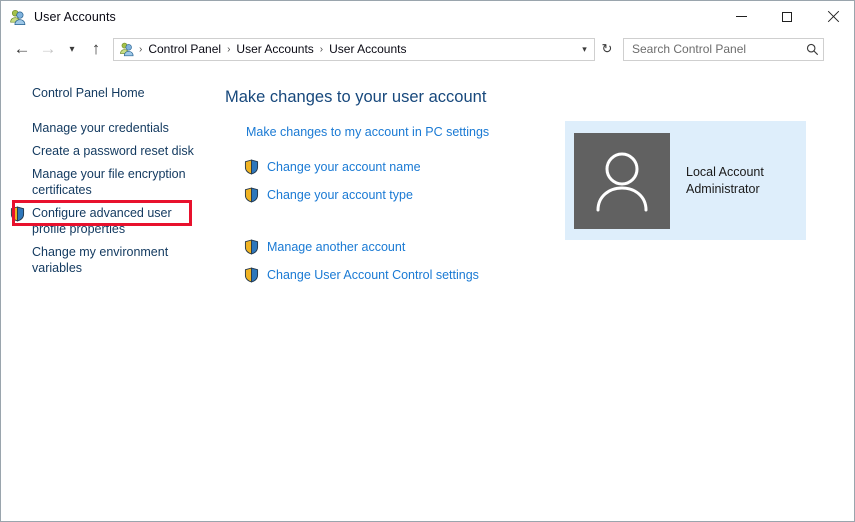  Describe the element at coordinates (117, 151) in the screenshot. I see `sidebar-item-label: Create a password reset disk` at that location.